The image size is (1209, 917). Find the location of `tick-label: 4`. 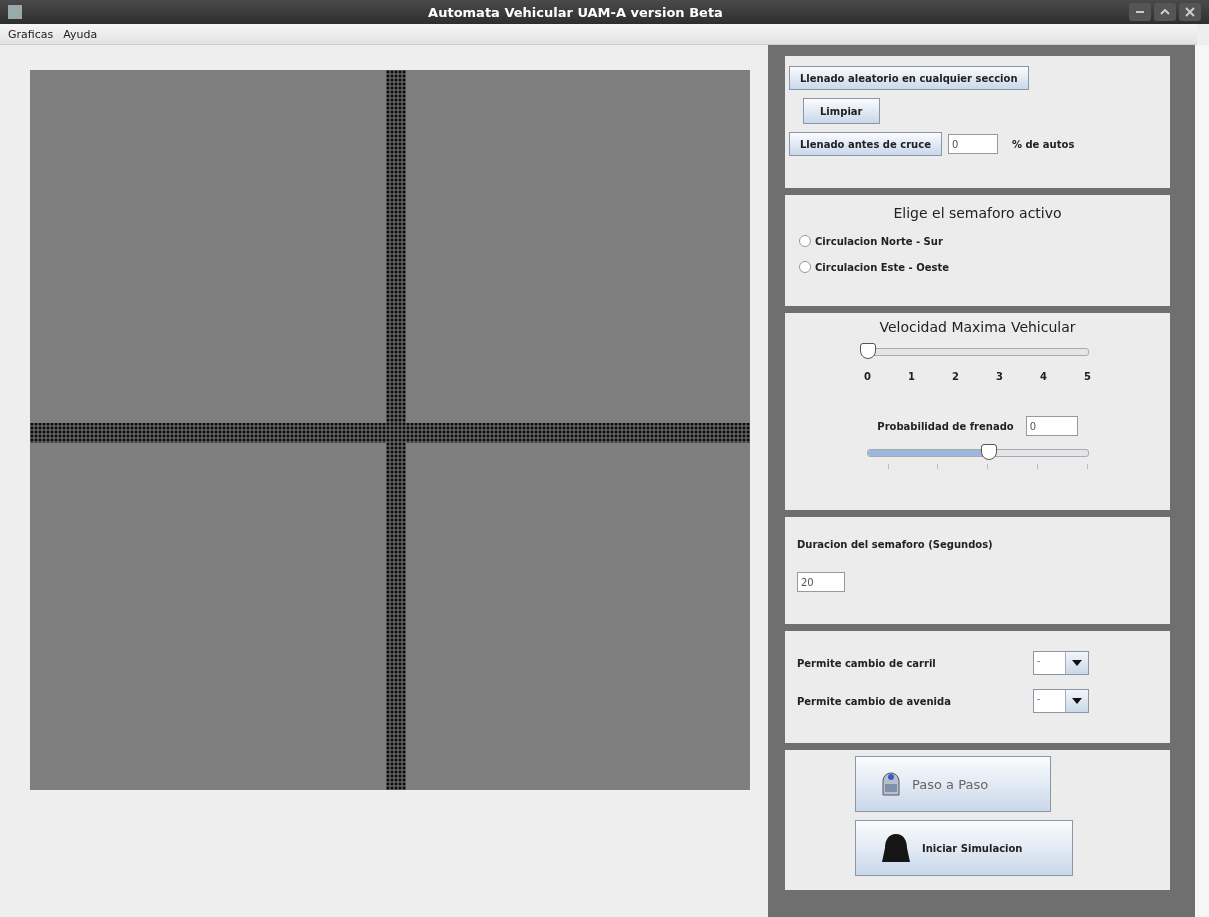

tick-label: 4 is located at coordinates (1043, 376).